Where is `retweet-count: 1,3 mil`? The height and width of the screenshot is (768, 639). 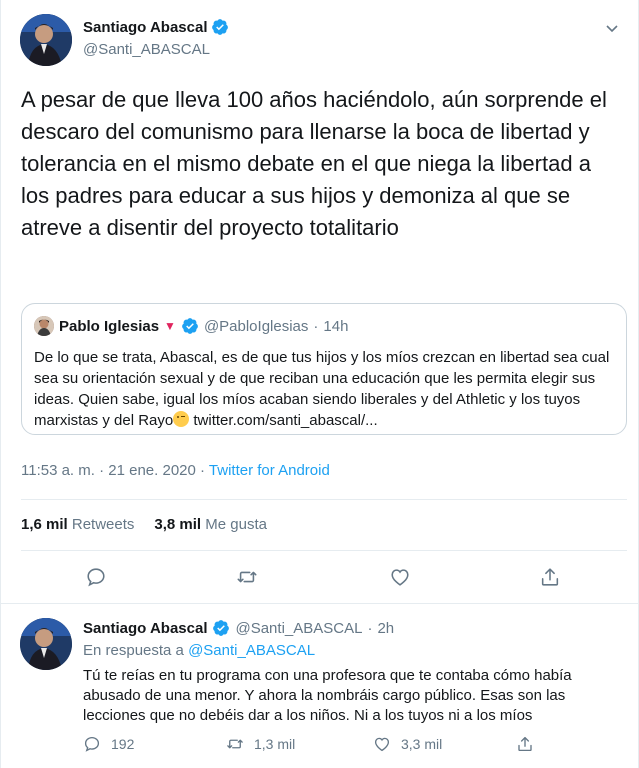
retweet-count: 1,3 mil is located at coordinates (275, 744).